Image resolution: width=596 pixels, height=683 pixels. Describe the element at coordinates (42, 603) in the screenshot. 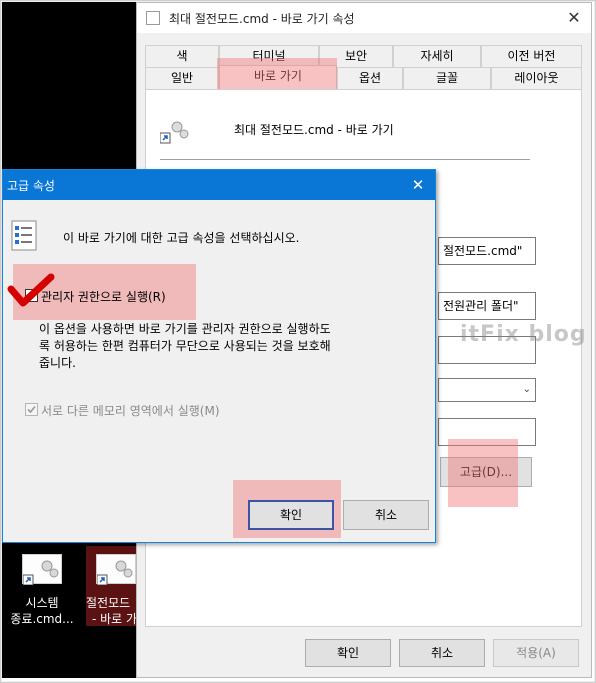

I see `desktop-icon-label: 시스템` at that location.